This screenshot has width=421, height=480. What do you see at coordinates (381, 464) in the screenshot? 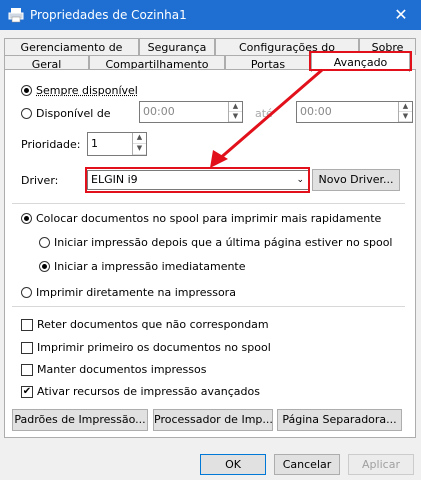
I see `apply-button: Aplicar` at bounding box center [381, 464].